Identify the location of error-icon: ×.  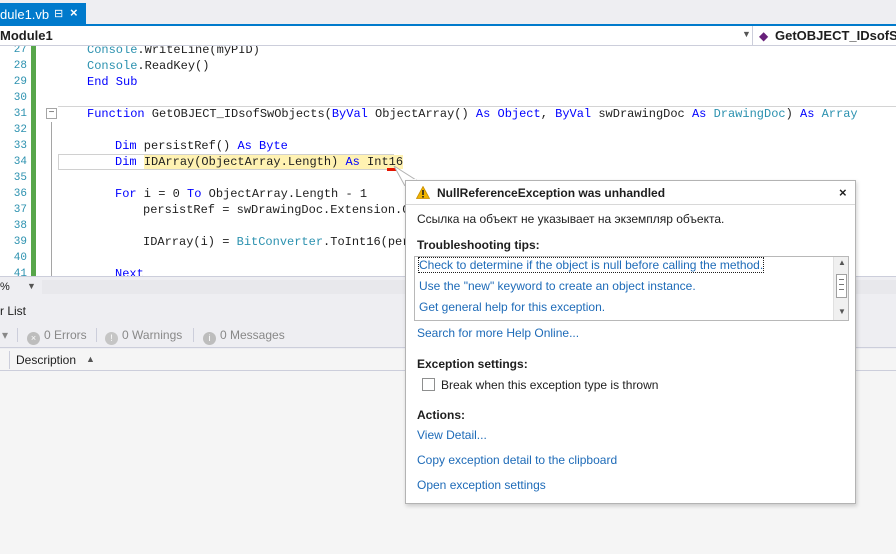
(33, 338).